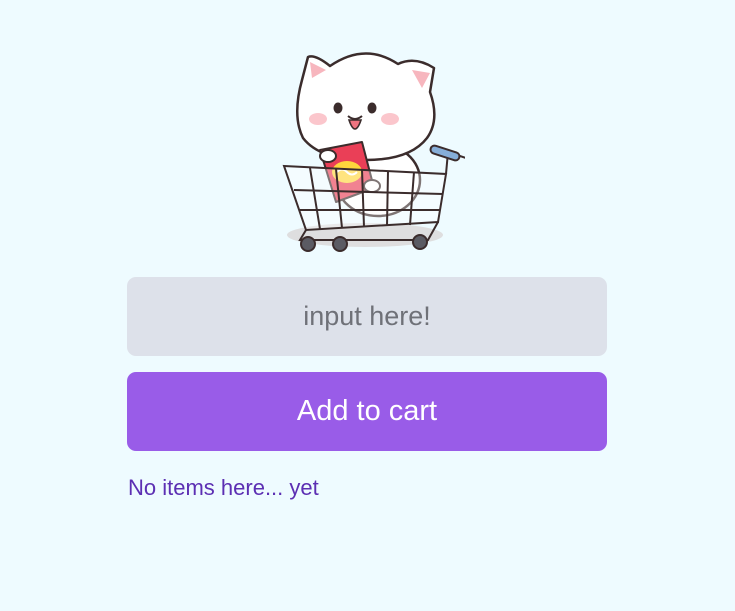  Describe the element at coordinates (367, 411) in the screenshot. I see `add-to-cart-button: Add to cart` at that location.